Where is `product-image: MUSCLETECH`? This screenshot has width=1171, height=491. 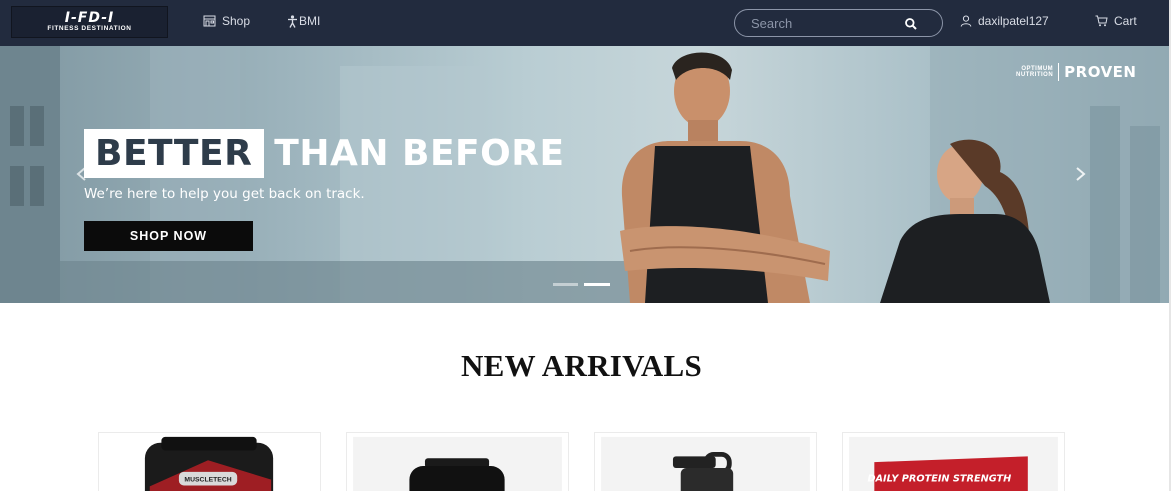 product-image: MUSCLETECH is located at coordinates (209, 463).